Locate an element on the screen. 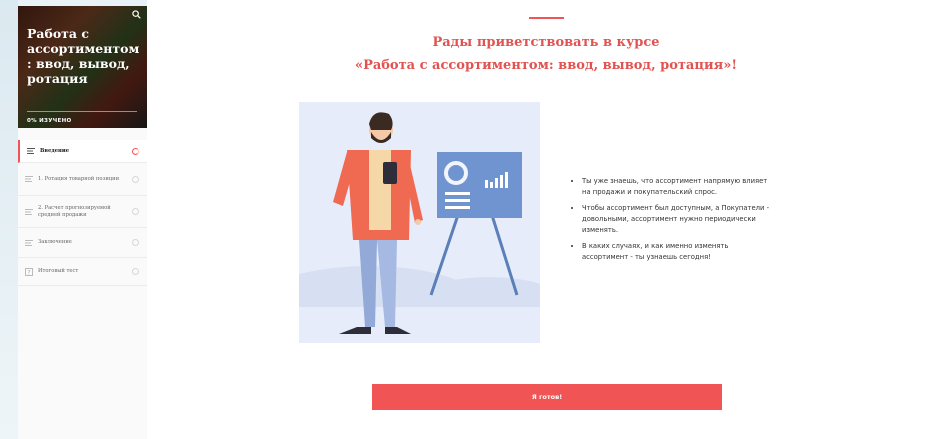  nav-item-rotation: 1. Ротация товарной позиции is located at coordinates (82, 179).